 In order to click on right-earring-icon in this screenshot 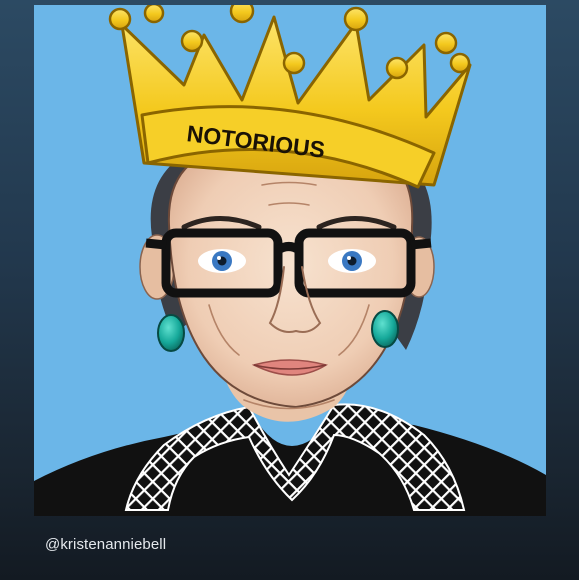, I will do `click(385, 329)`.